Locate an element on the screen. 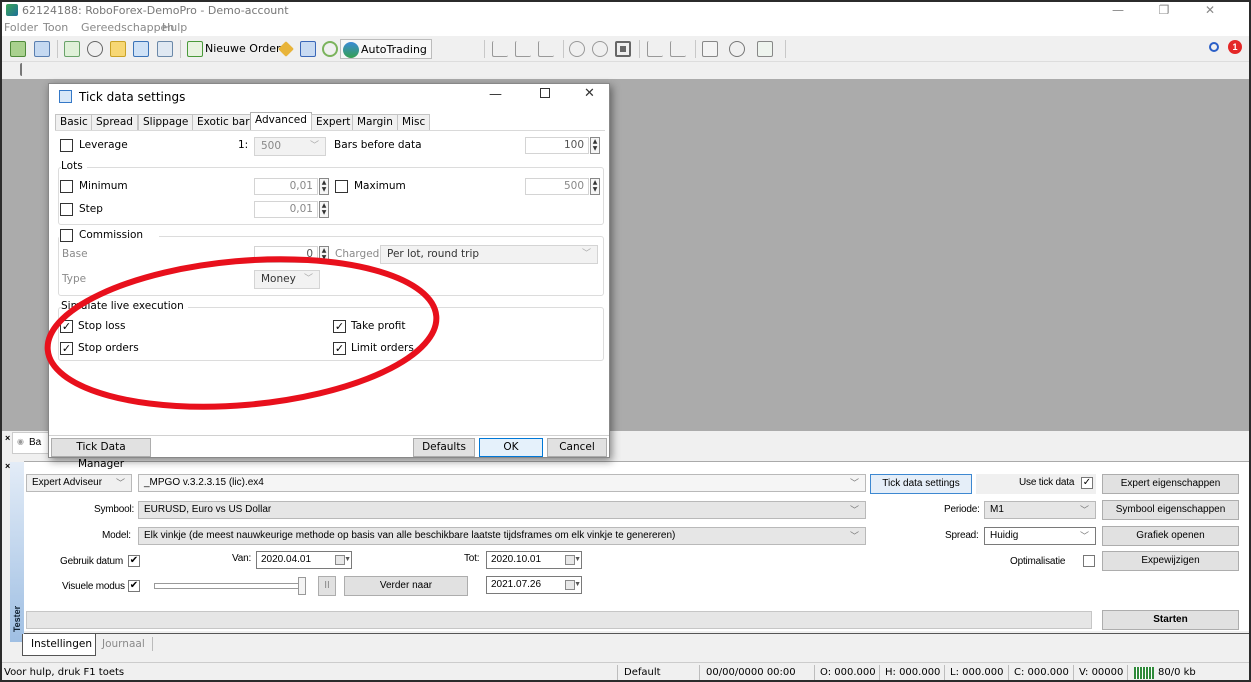 Image resolution: width=1251 pixels, height=682 pixels. to-date-picker: 2020.10.01 ▼ is located at coordinates (534, 560).